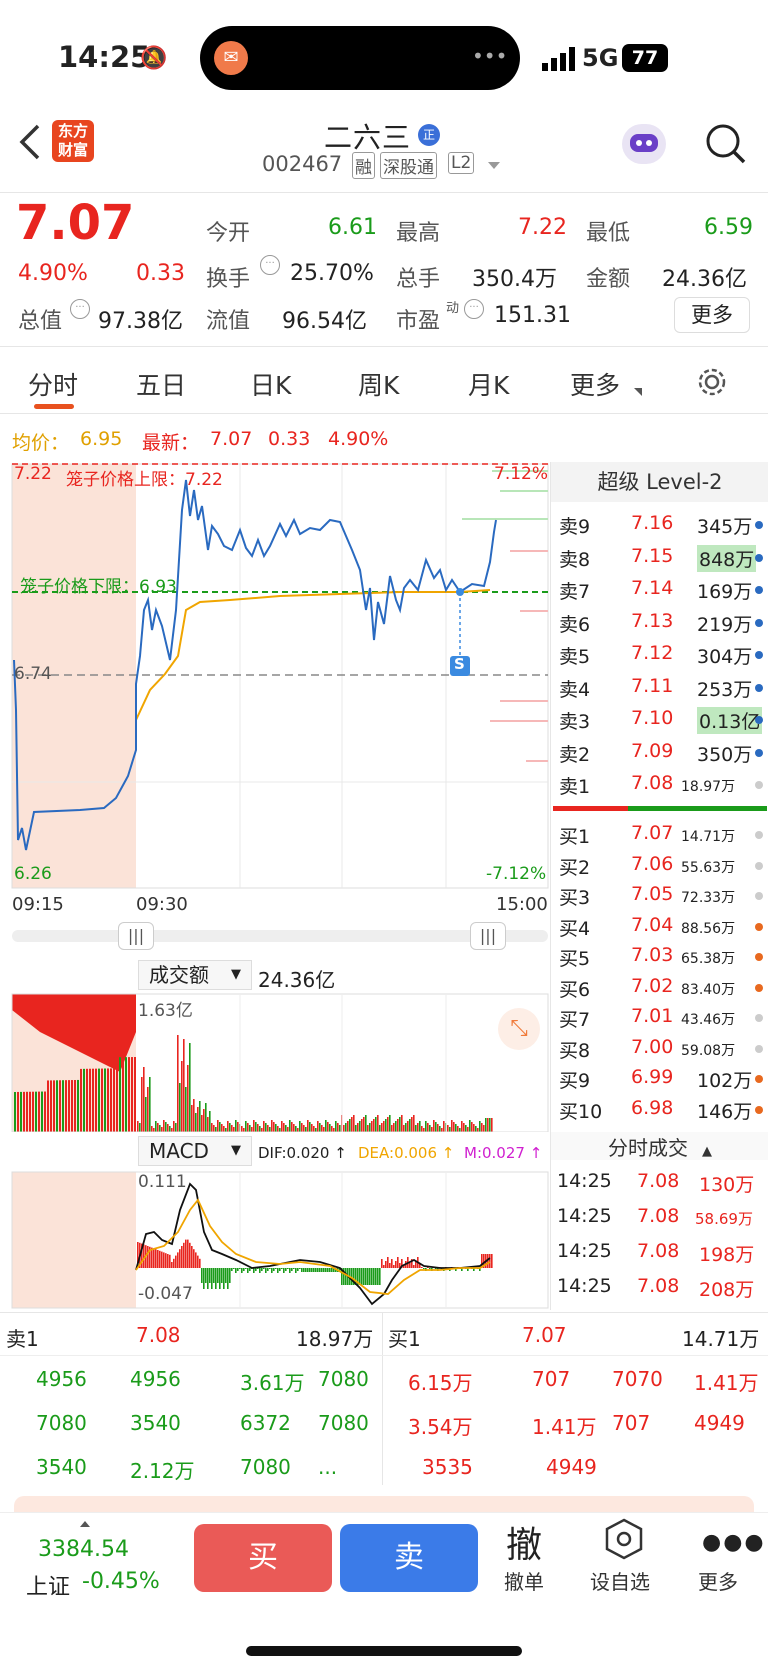 This screenshot has height=1670, width=768. I want to click on ask-price: 7.08, so click(652, 783).